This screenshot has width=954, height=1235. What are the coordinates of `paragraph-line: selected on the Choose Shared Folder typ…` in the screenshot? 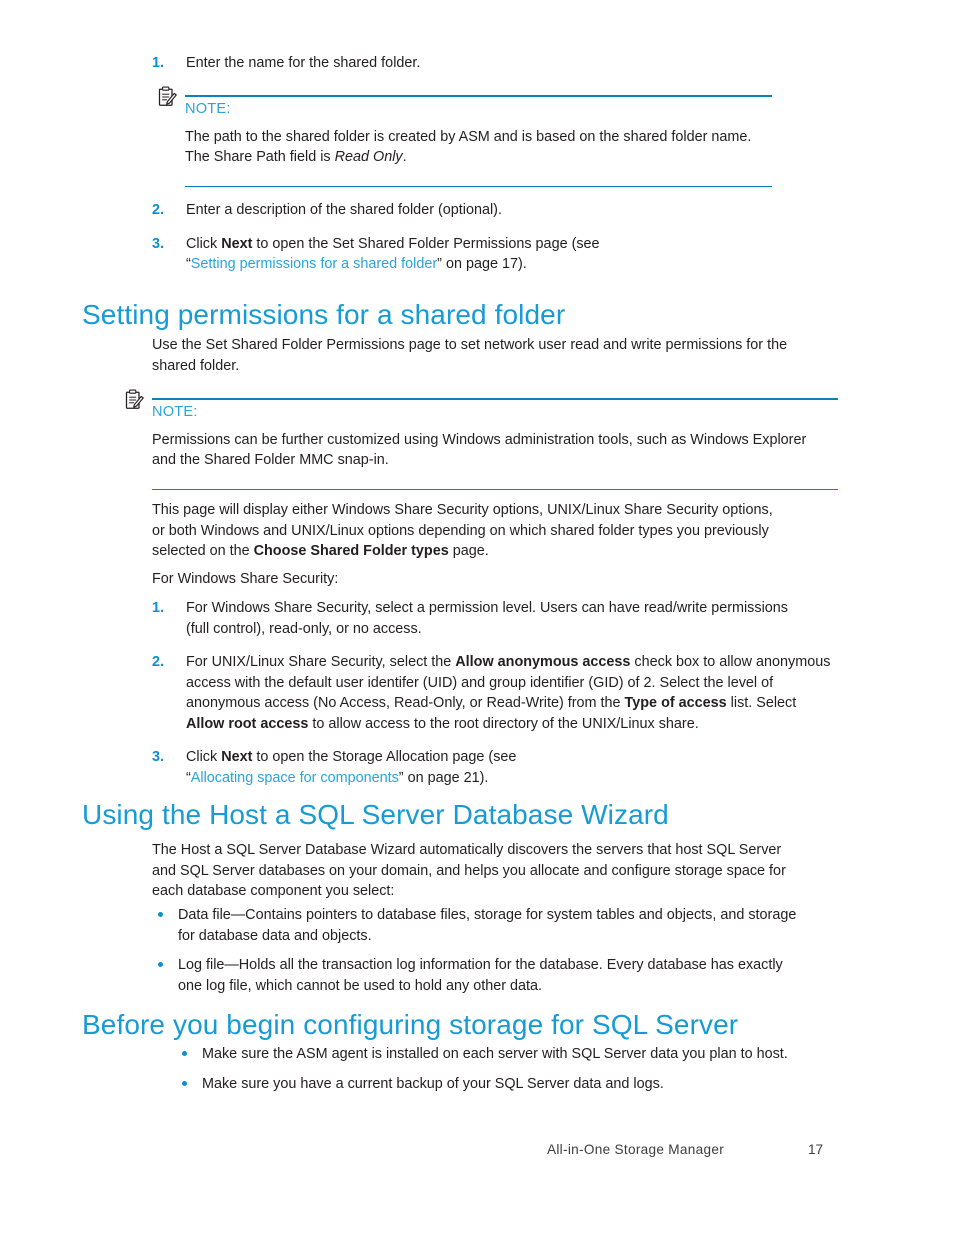 It's located at (320, 551).